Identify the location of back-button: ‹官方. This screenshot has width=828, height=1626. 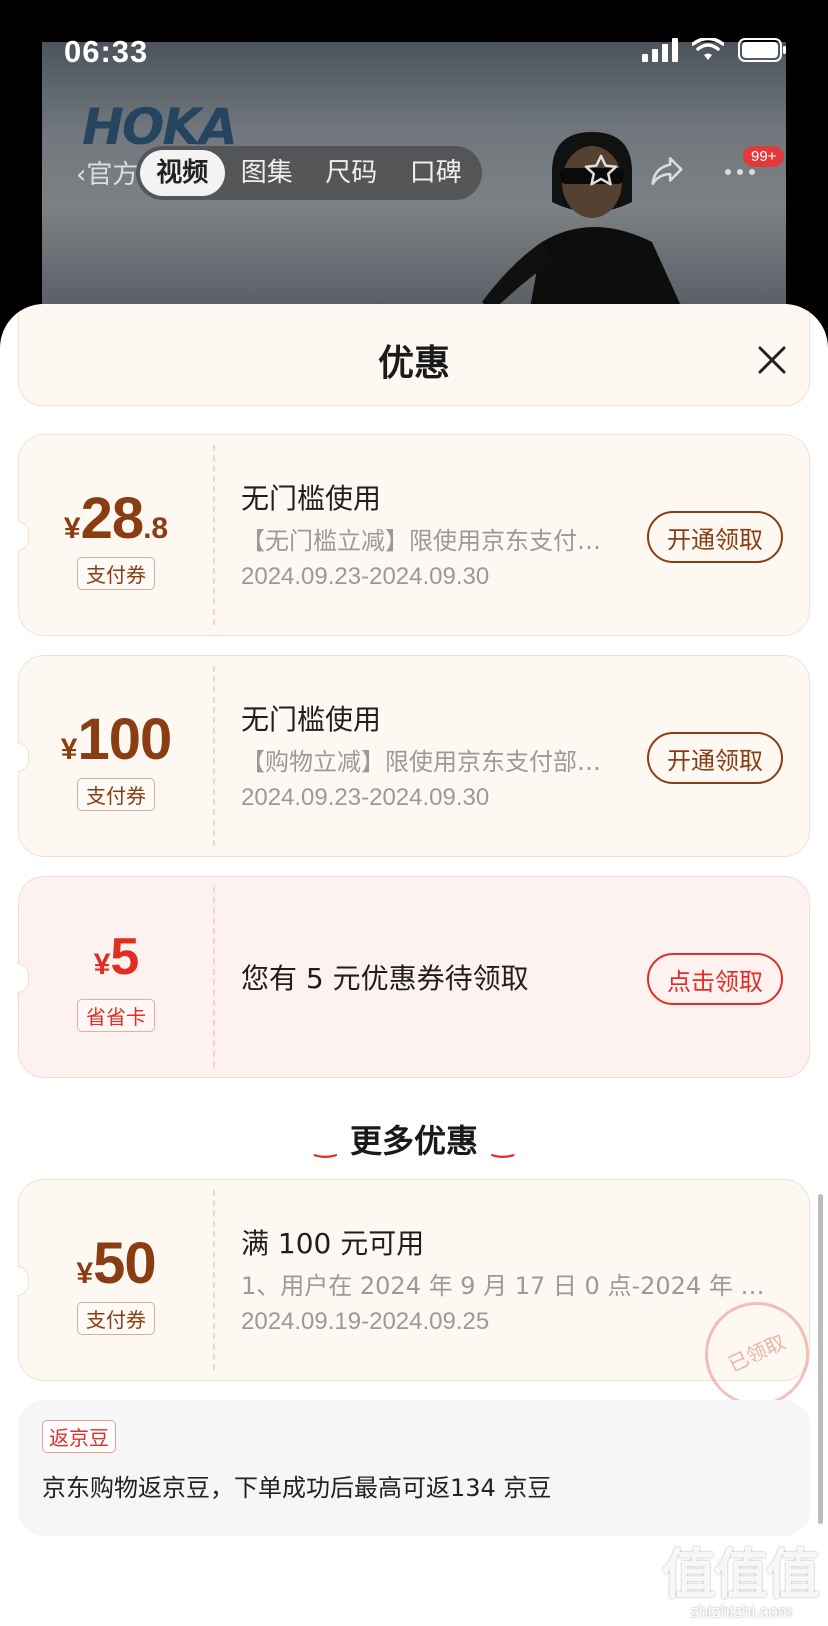
(107, 172).